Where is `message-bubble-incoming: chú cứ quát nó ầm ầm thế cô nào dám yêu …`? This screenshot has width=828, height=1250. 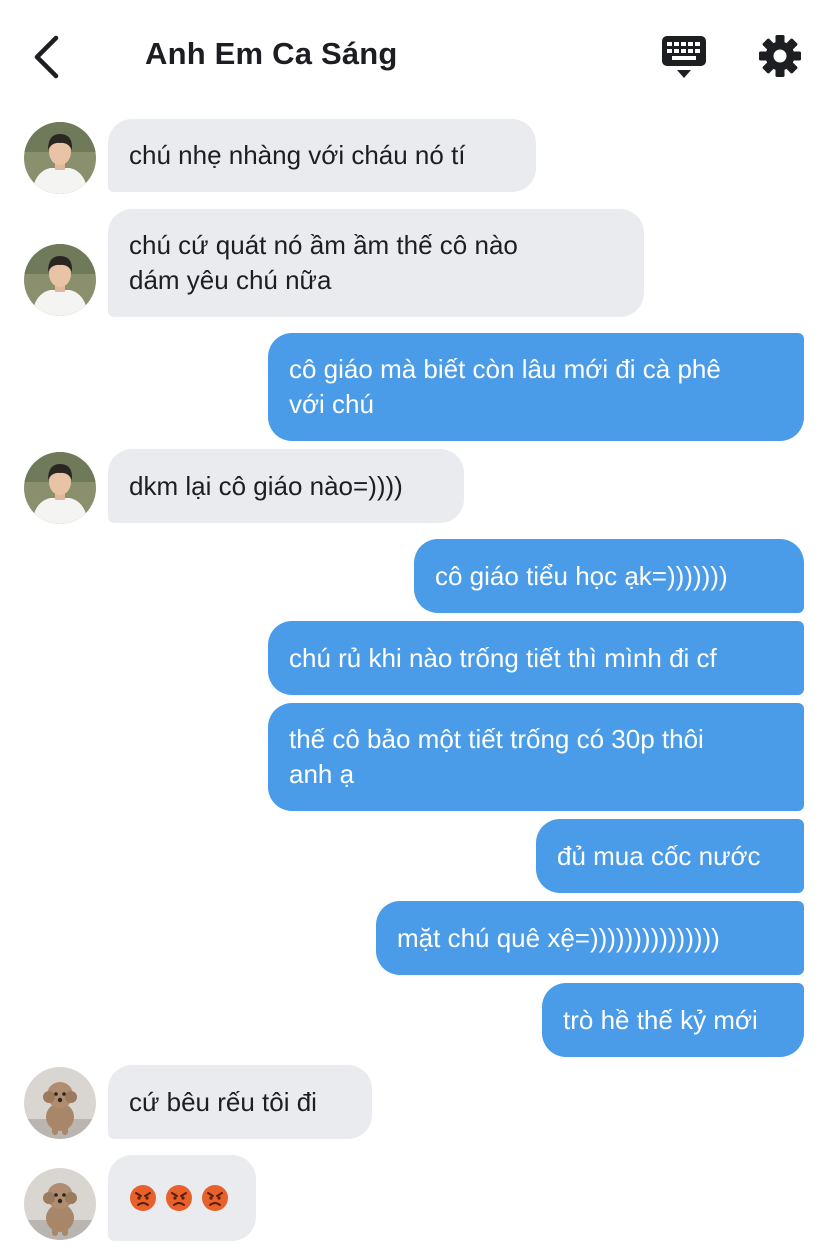
message-bubble-incoming: chú cứ quát nó ầm ầm thế cô nào dám yêu … is located at coordinates (376, 263).